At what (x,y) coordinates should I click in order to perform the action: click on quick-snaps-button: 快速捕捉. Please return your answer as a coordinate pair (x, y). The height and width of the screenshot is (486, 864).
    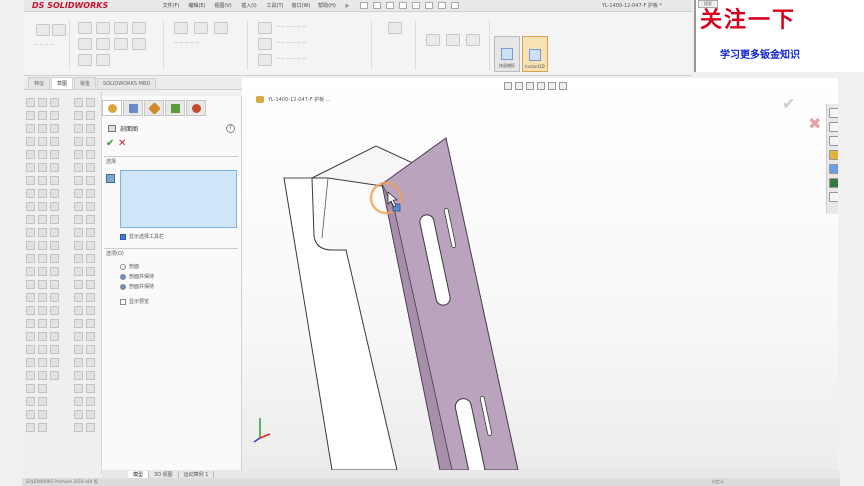
    Looking at the image, I should click on (507, 54).